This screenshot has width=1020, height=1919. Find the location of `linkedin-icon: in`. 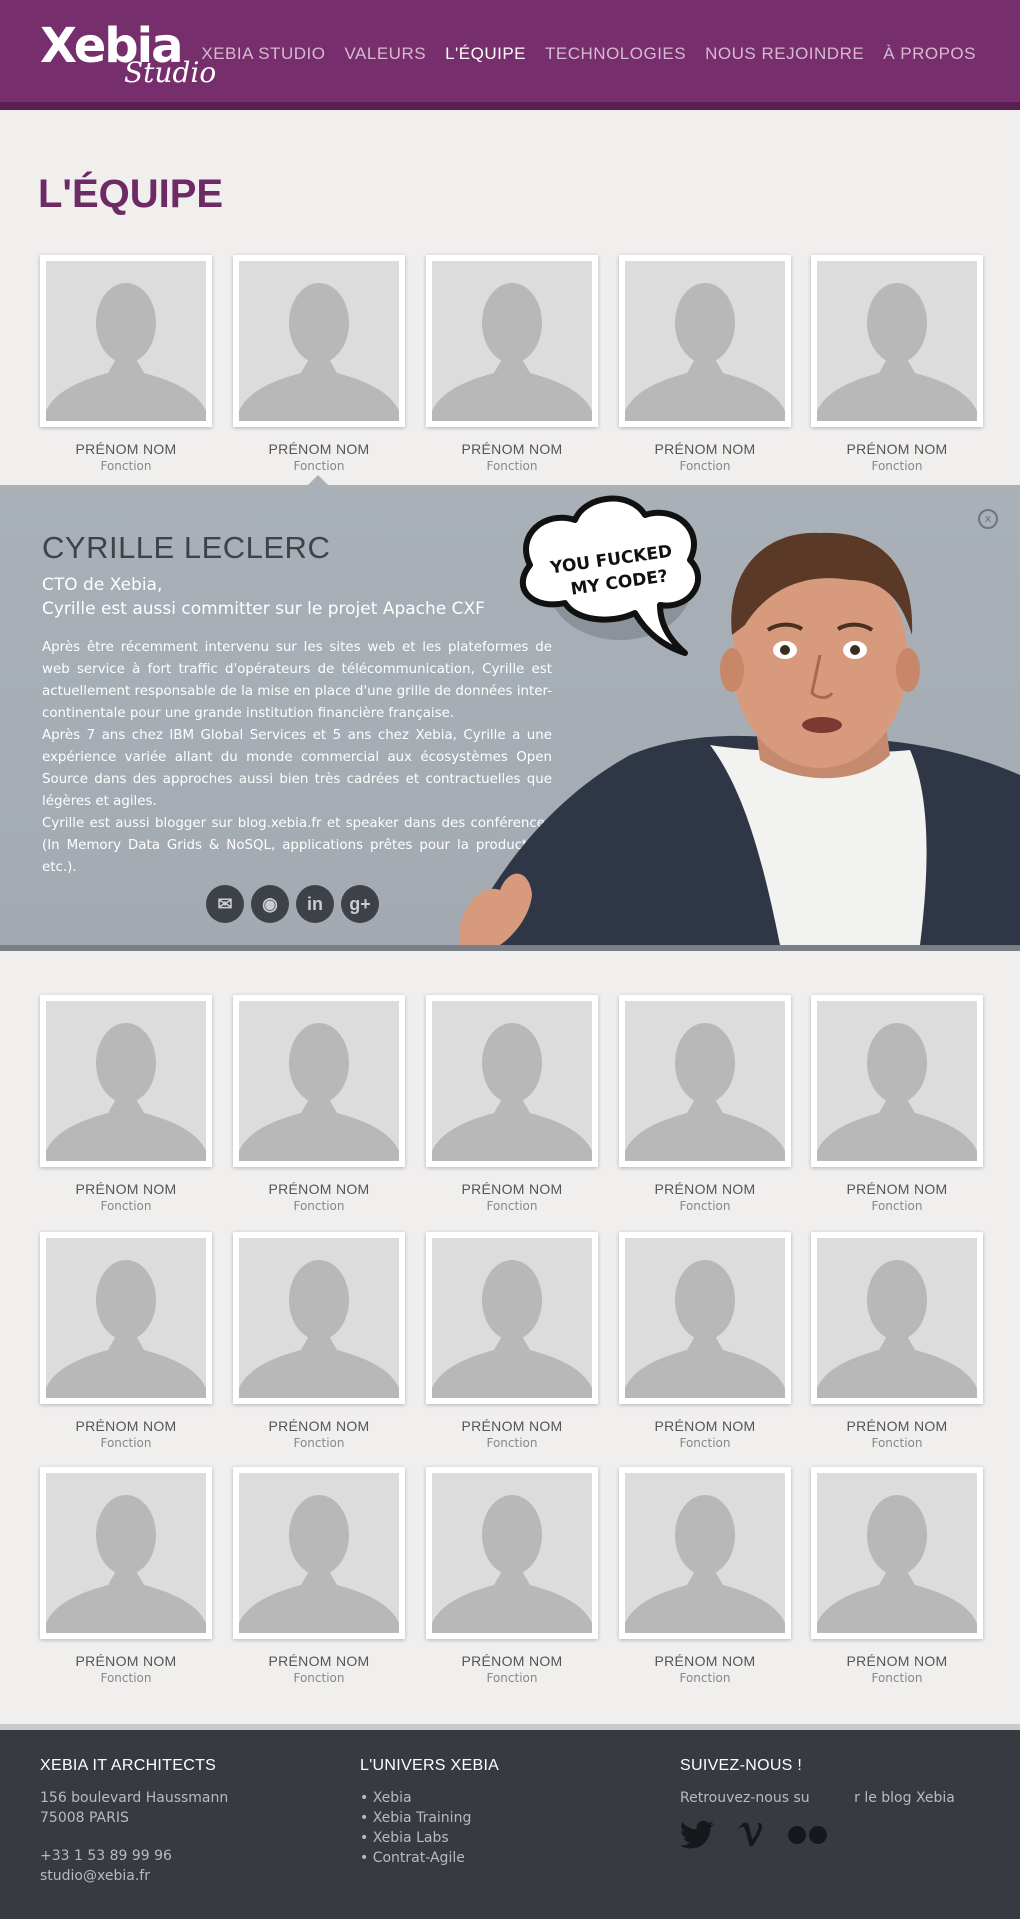

linkedin-icon: in is located at coordinates (315, 904).